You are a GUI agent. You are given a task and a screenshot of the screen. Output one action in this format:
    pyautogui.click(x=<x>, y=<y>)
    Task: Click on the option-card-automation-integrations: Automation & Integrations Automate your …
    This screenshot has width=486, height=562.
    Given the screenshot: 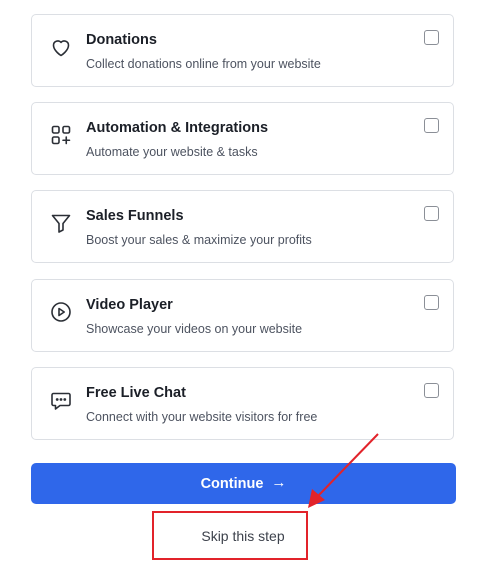 What is the action you would take?
    pyautogui.click(x=242, y=138)
    